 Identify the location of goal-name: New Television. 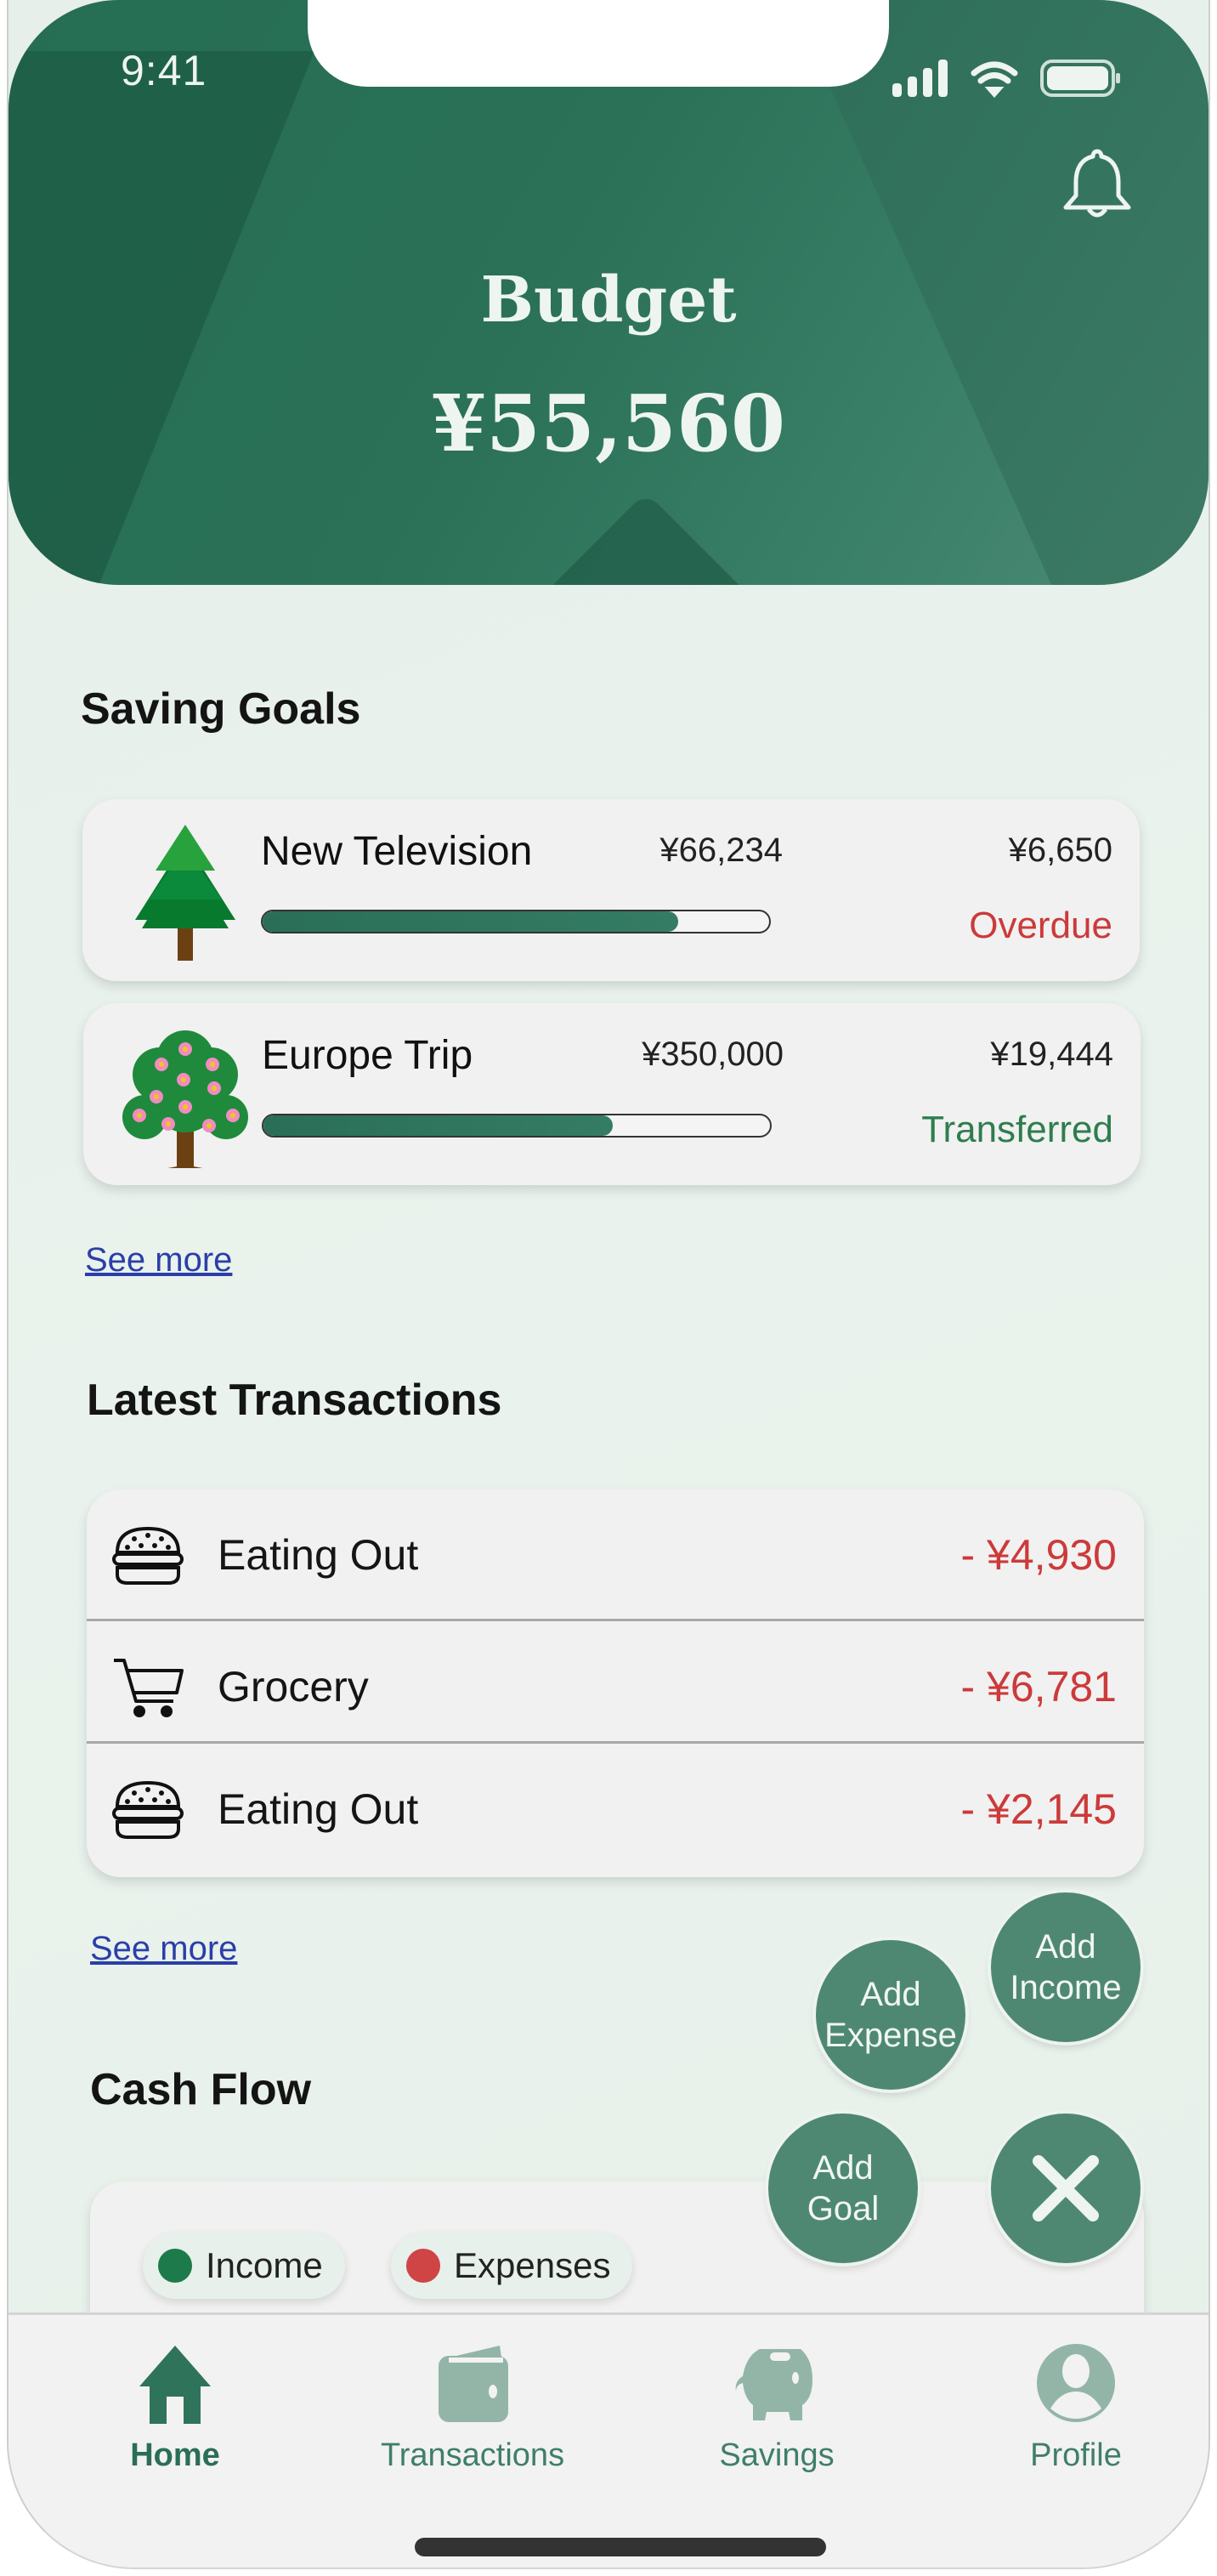
(397, 851).